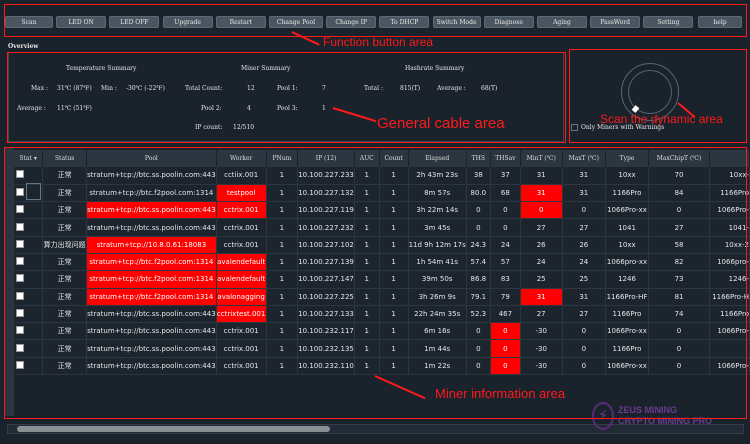 Image resolution: width=750 pixels, height=444 pixels. I want to click on column-header: THSav, so click(505, 158).